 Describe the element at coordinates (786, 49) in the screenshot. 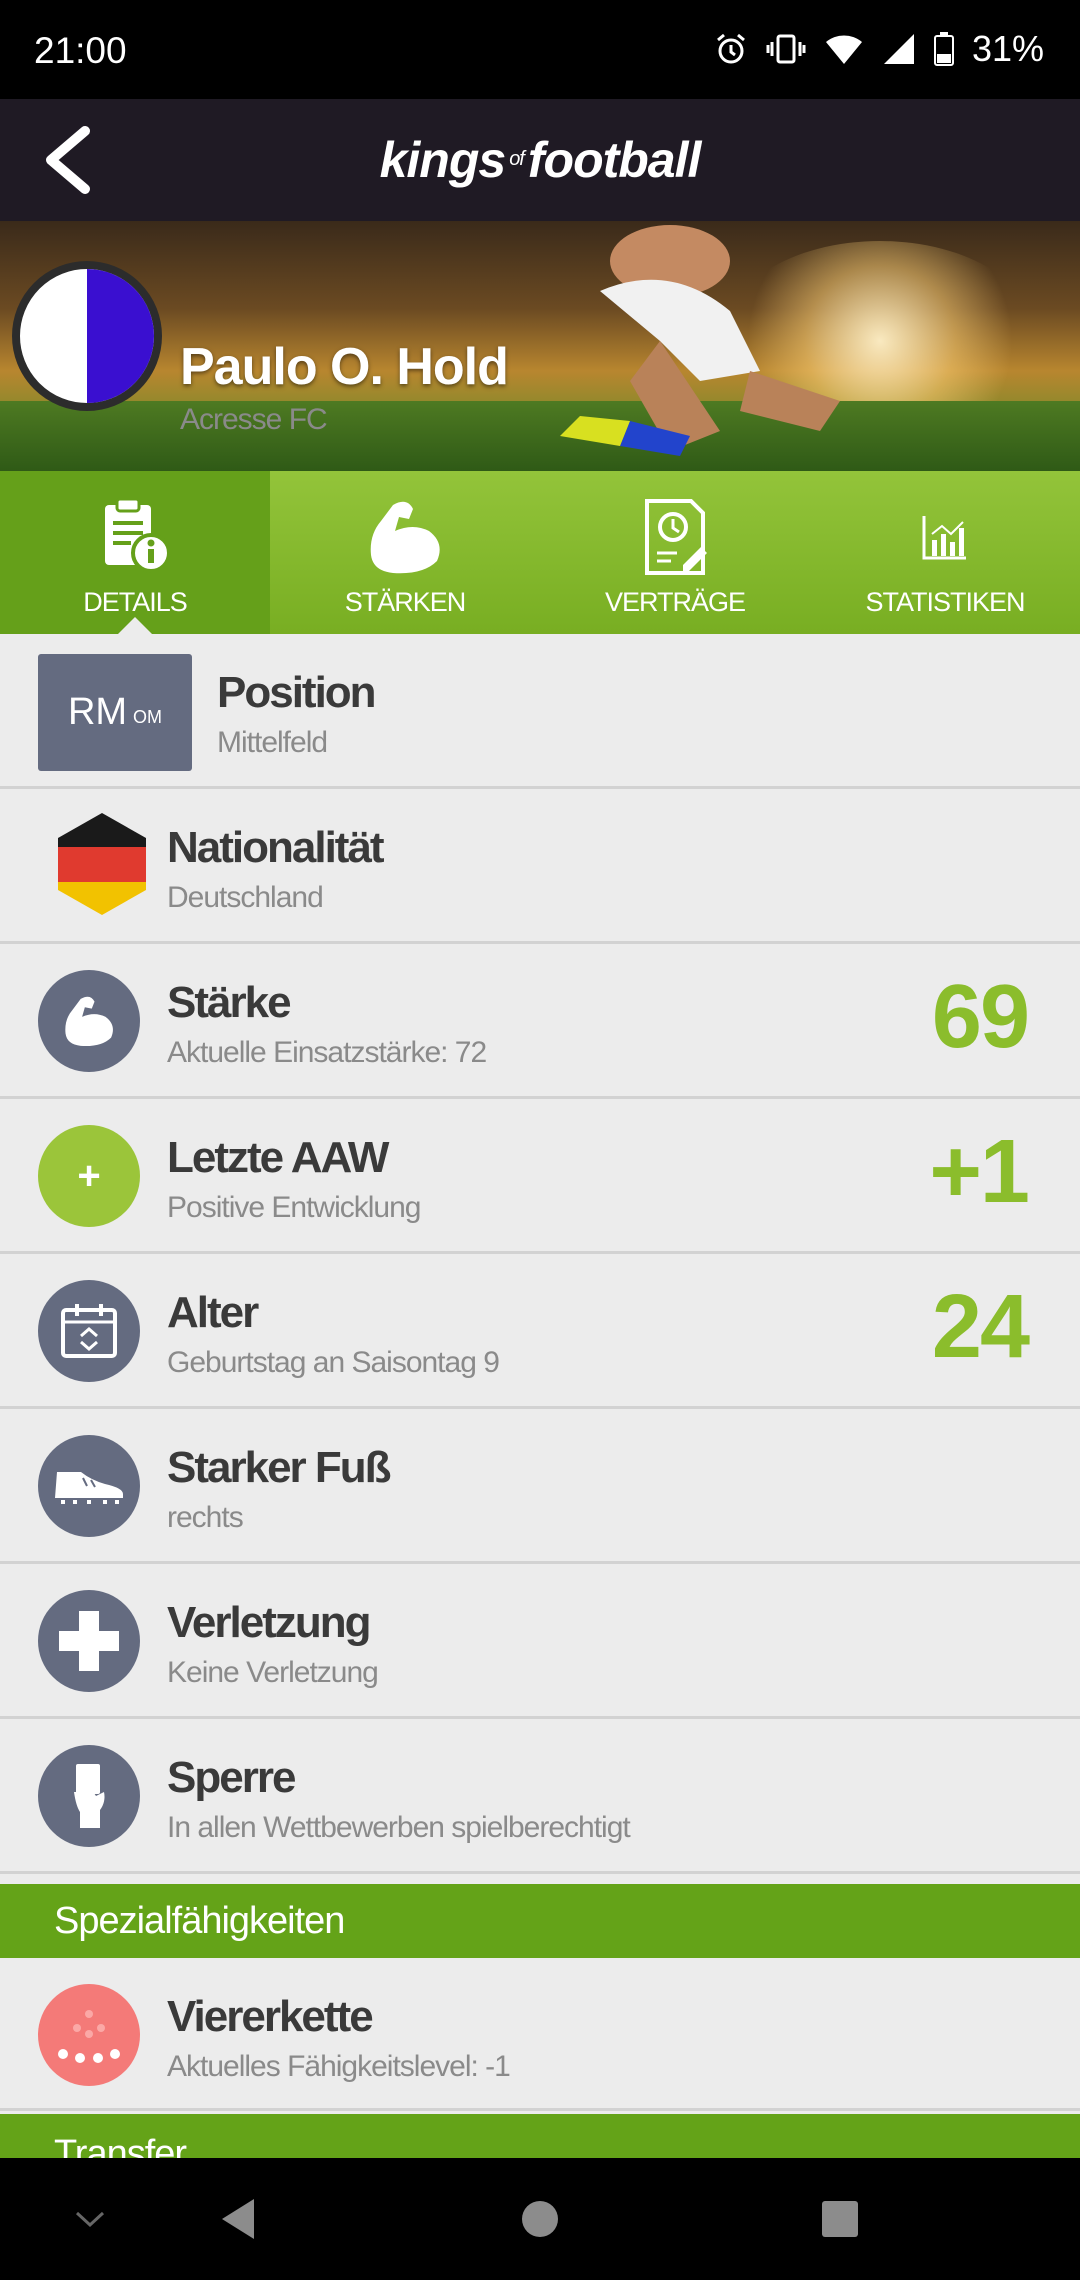

I see `vibrate-icon` at that location.